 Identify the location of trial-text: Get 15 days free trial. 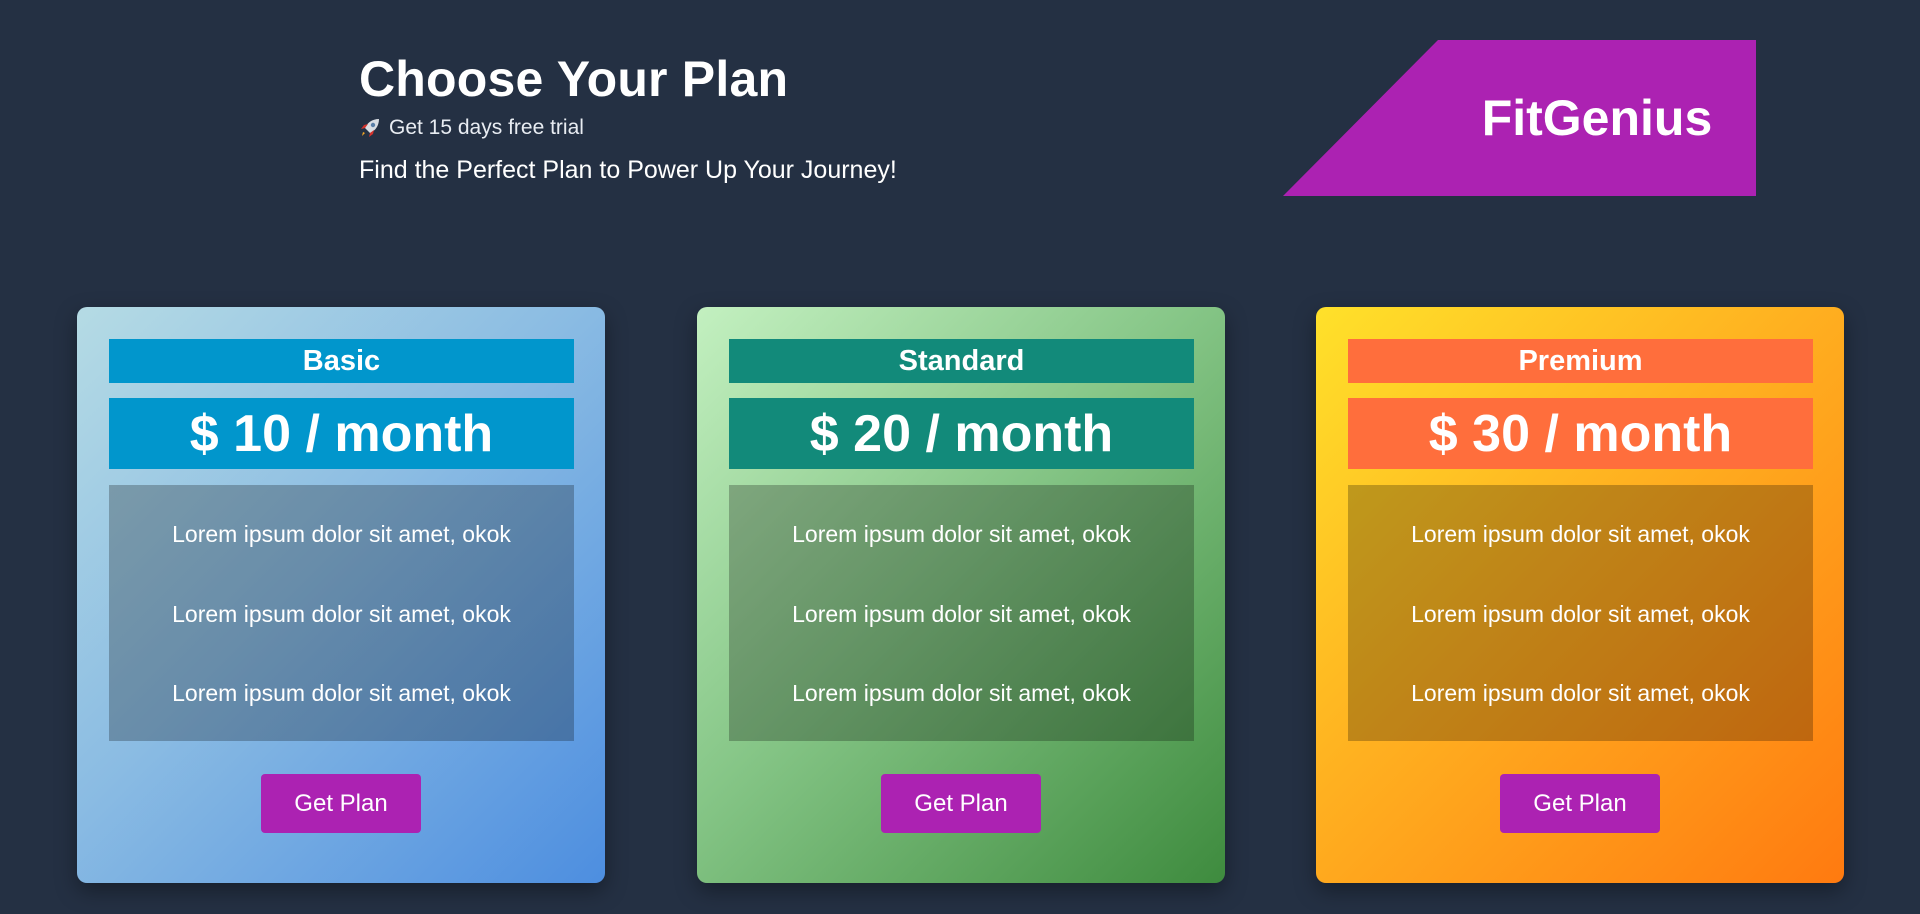
(486, 127).